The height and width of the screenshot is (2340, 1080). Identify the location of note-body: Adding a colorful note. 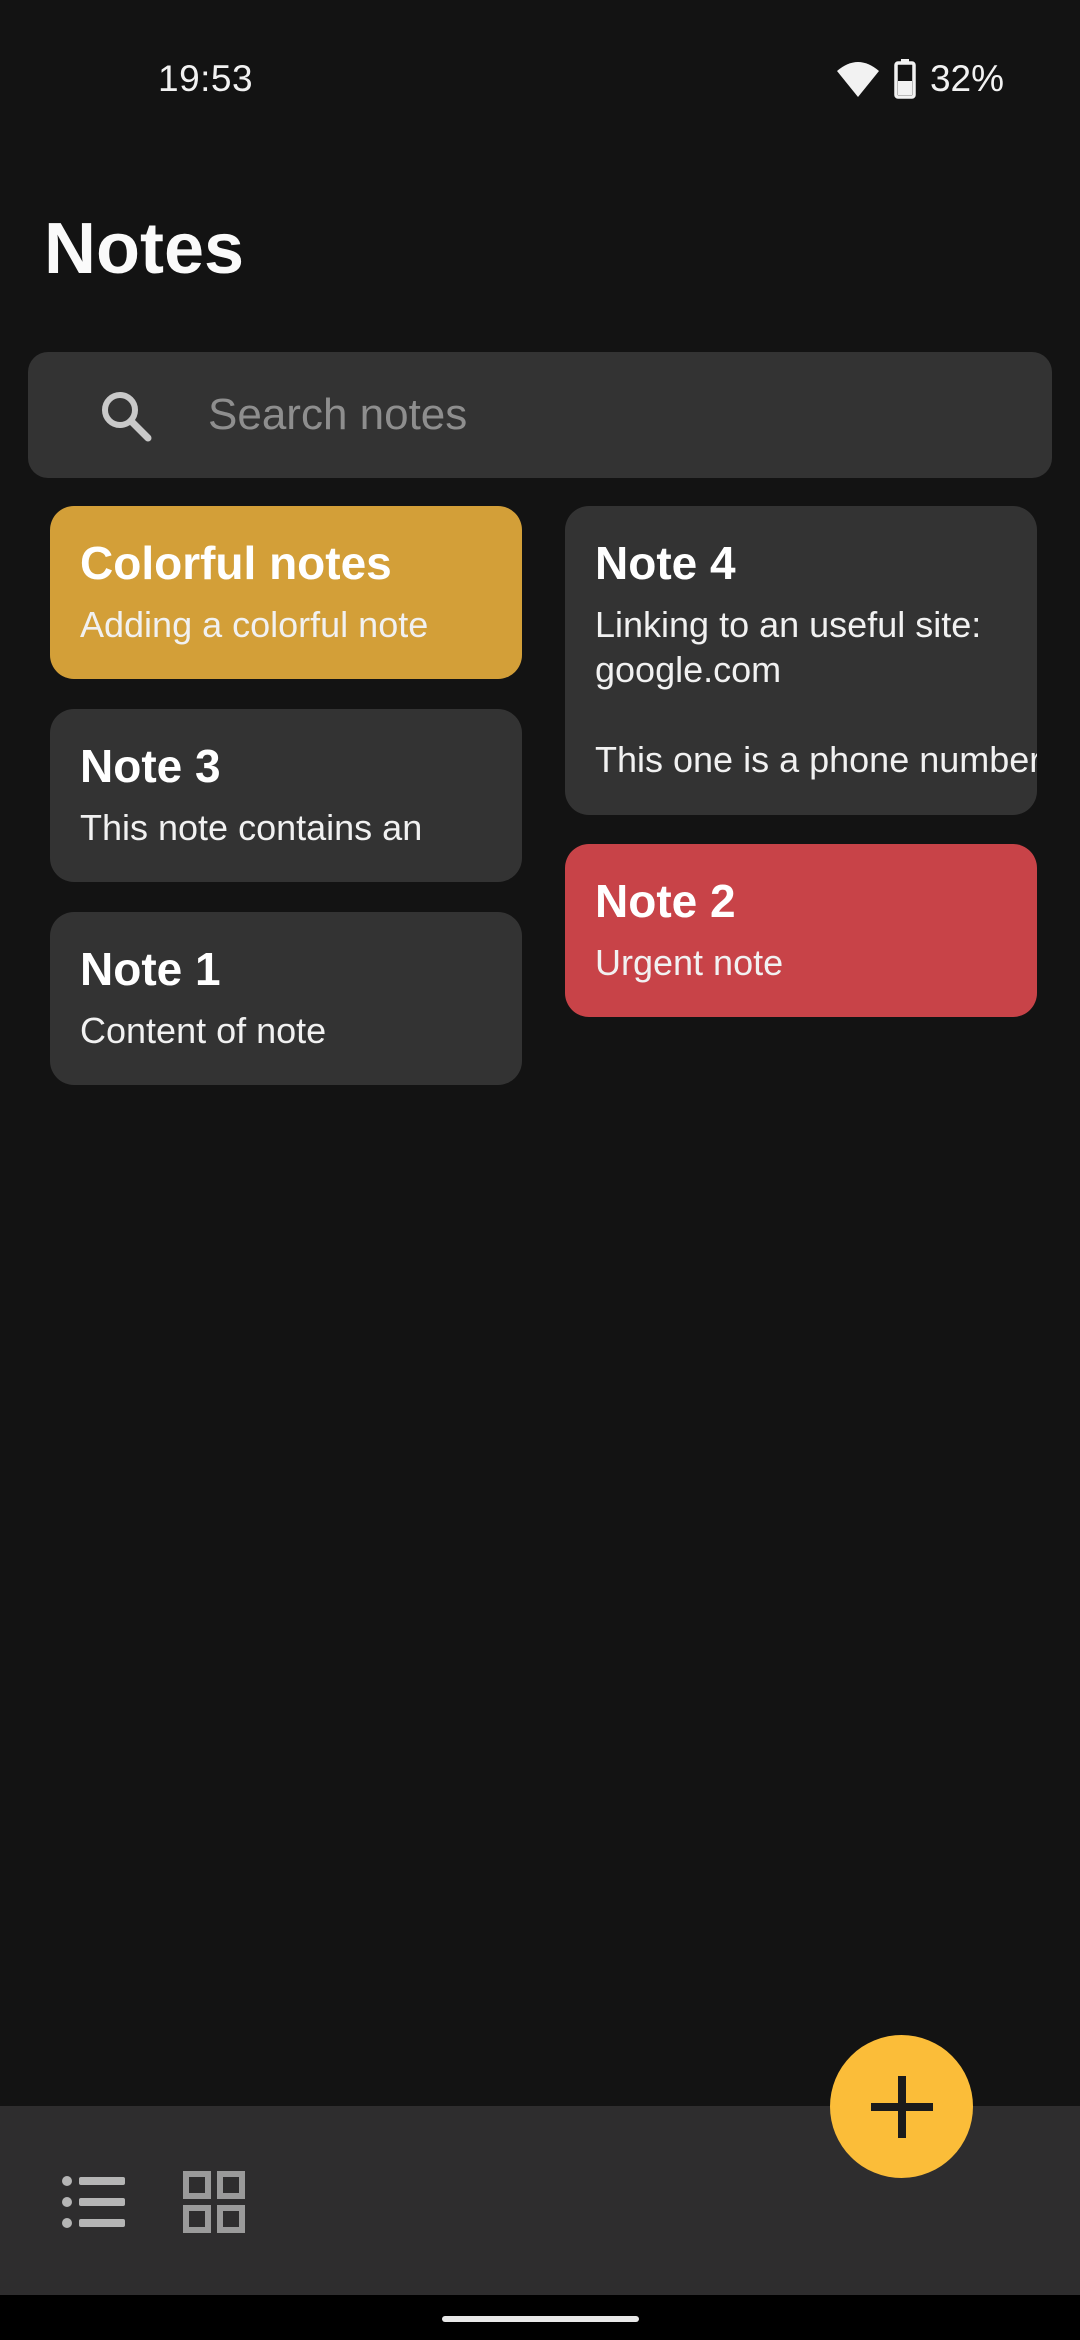
(254, 624).